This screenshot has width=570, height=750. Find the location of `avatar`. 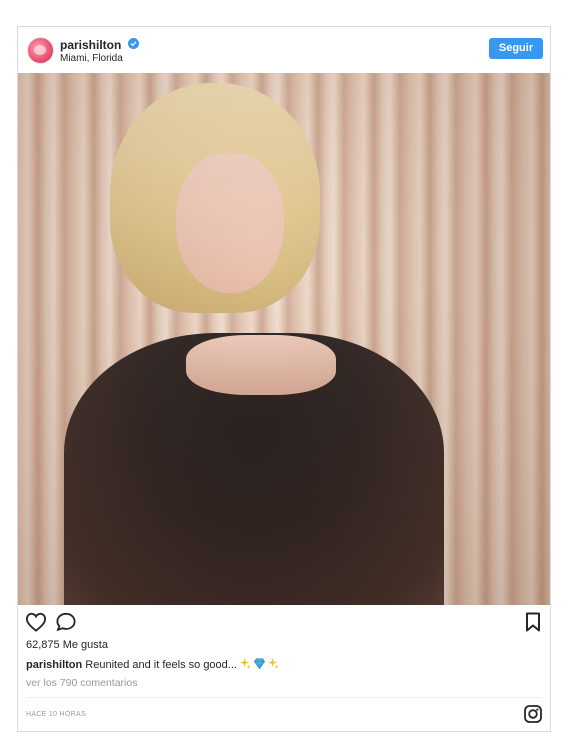

avatar is located at coordinates (40, 50).